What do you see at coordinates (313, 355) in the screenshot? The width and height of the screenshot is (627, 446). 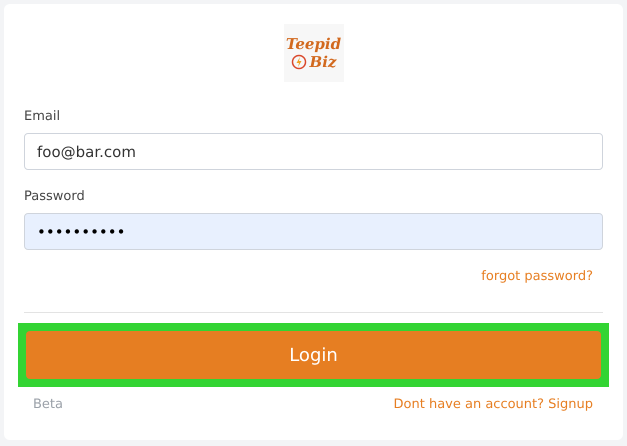 I see `login-button: Login` at bounding box center [313, 355].